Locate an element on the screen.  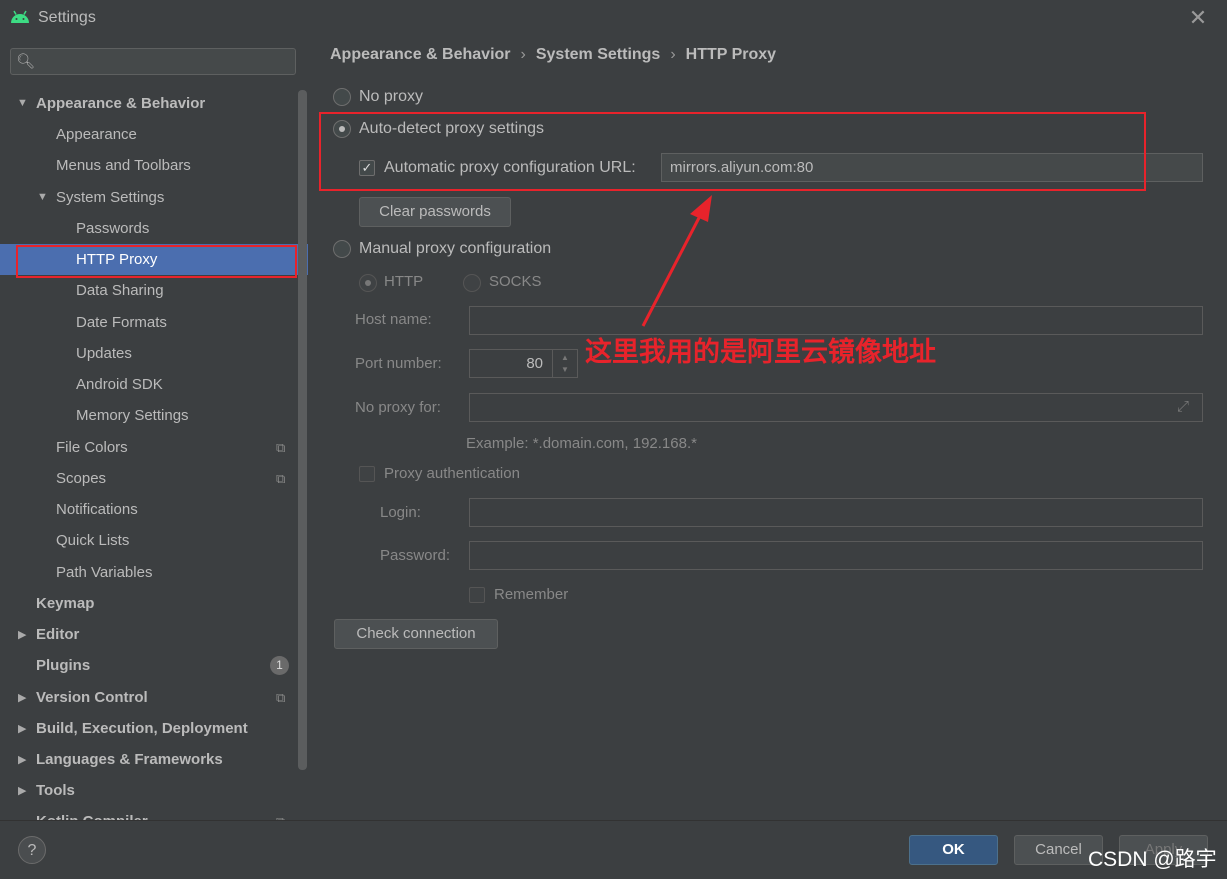
plugins-update-badge: 1 is located at coordinates (279, 665).